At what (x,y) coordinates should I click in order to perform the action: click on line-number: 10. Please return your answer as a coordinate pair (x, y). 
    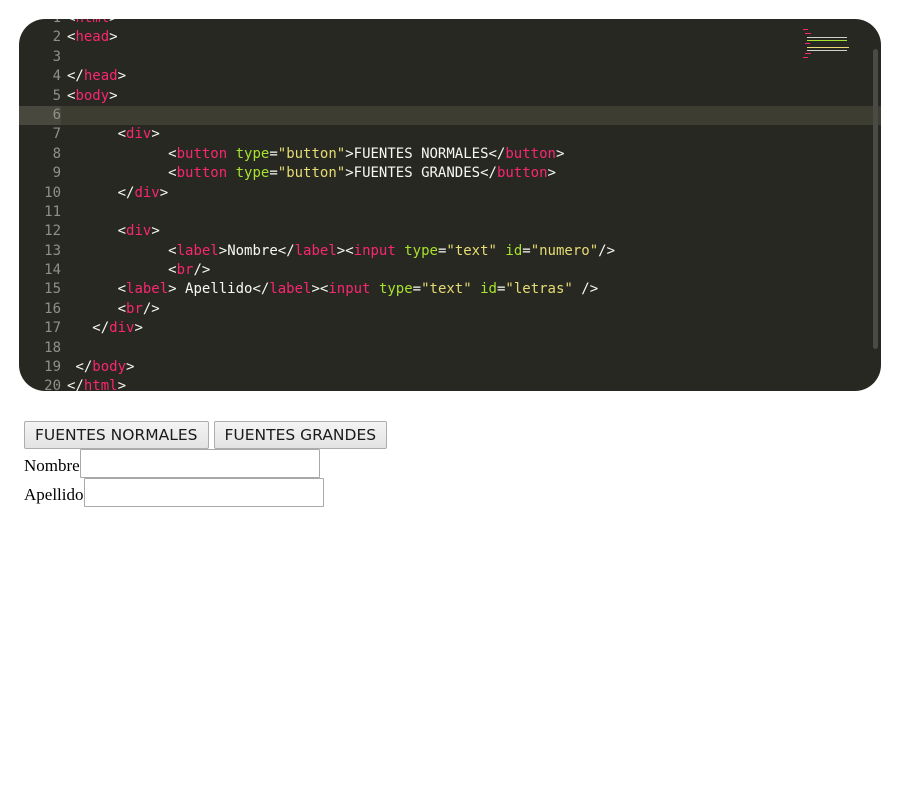
    Looking at the image, I should click on (40, 193).